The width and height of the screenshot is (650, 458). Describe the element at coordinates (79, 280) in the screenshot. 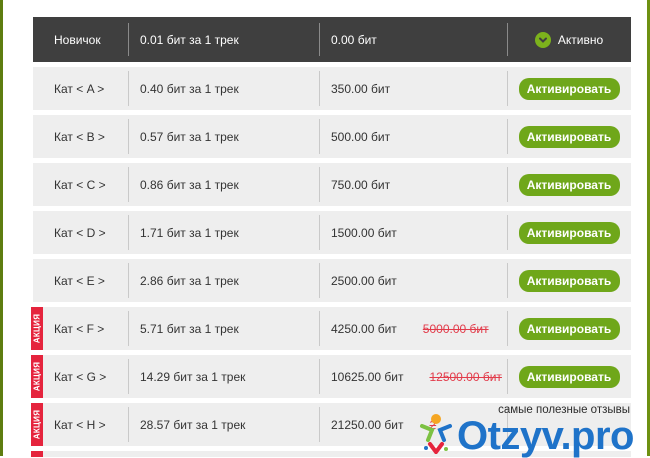

I see `tariff-level: Кат < E >` at that location.